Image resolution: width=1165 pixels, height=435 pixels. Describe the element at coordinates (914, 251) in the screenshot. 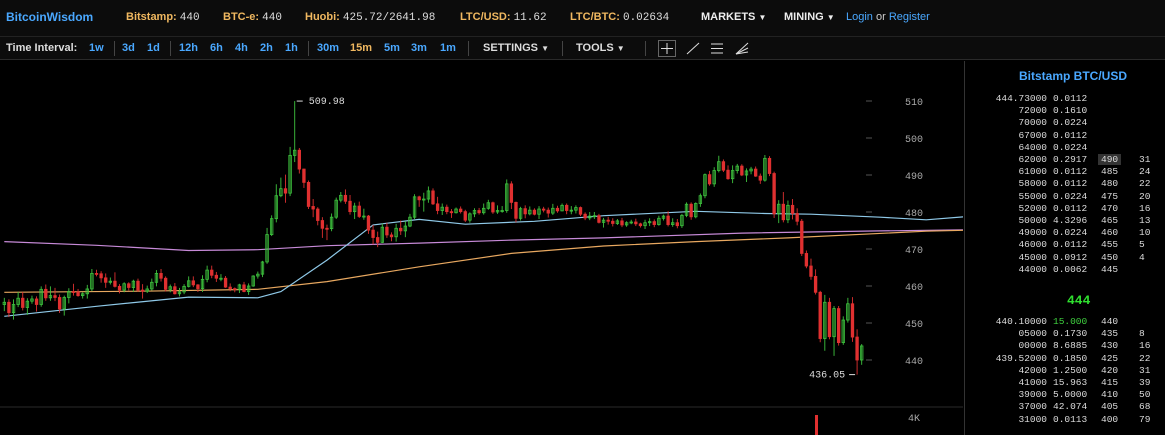

I see `axis-tick-label: 470` at that location.